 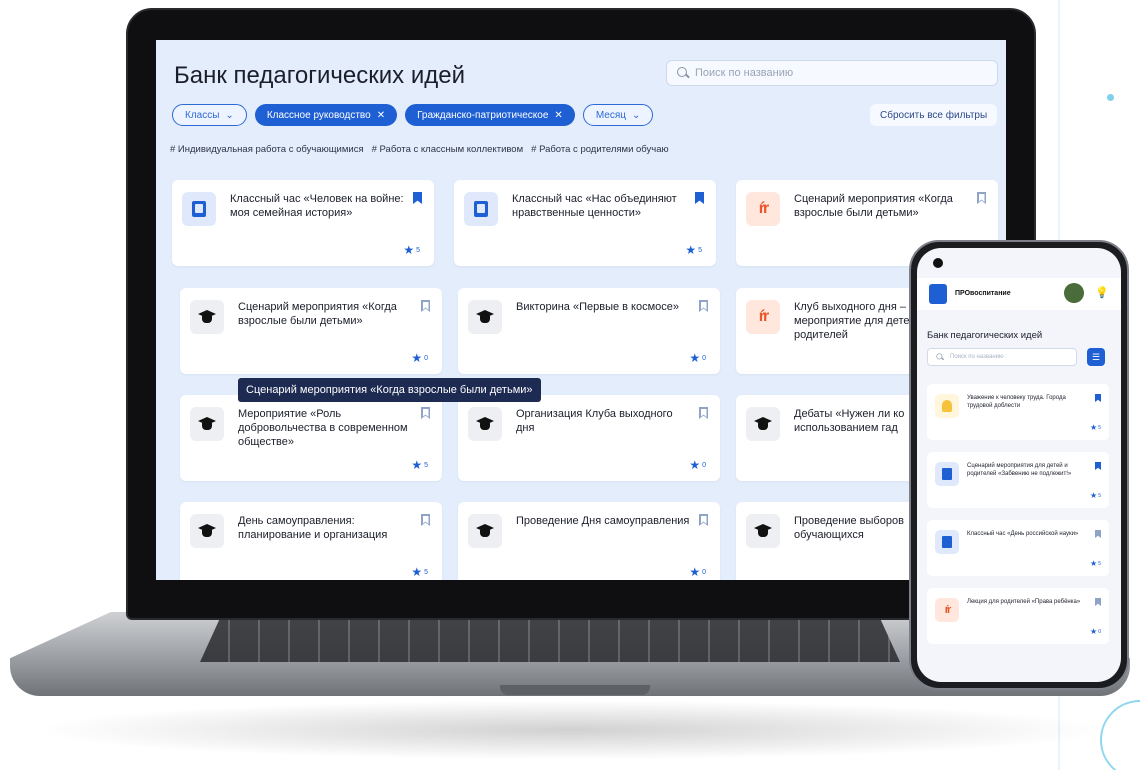 I want to click on idea-card: Проведение Дня самоуправления ★ 0, so click(x=589, y=541).